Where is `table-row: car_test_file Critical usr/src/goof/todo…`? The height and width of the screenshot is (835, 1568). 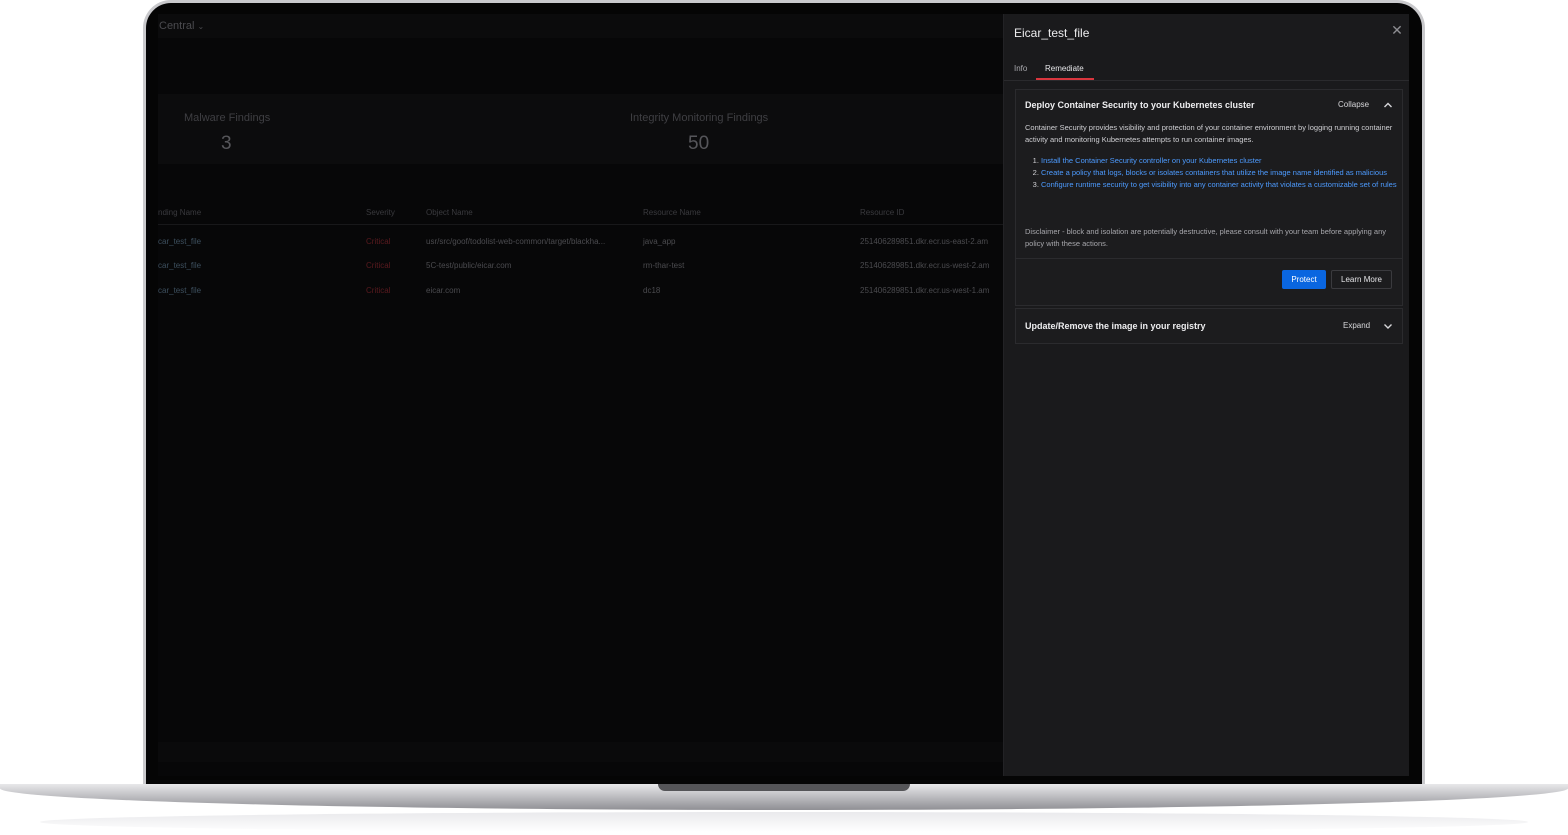 table-row: car_test_file Critical usr/src/goof/todo… is located at coordinates (580, 242).